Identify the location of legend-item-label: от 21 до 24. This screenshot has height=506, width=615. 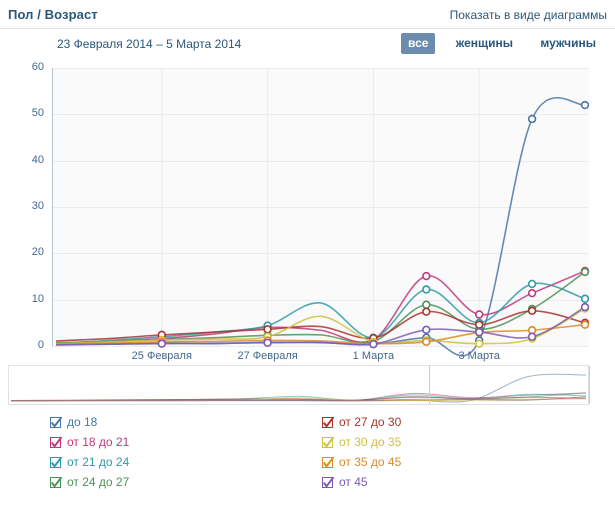
(98, 462).